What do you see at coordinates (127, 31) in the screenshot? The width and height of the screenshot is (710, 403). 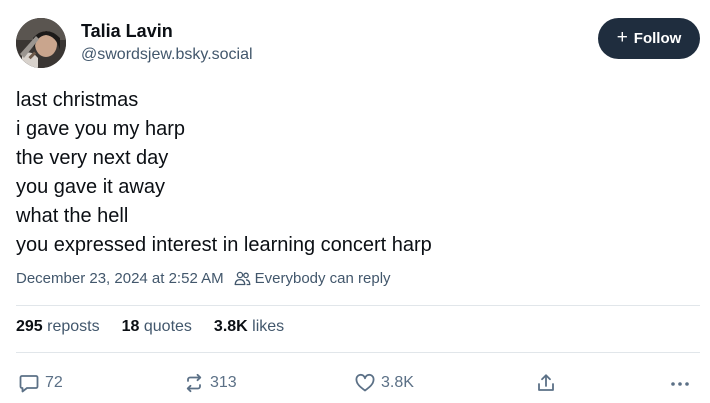 I see `author-display-name: Talia Lavin` at bounding box center [127, 31].